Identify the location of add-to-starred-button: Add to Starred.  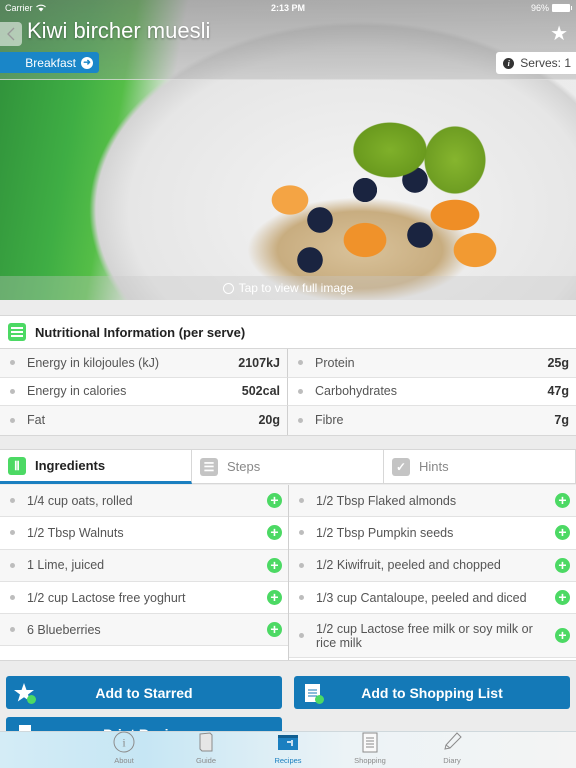
(144, 692).